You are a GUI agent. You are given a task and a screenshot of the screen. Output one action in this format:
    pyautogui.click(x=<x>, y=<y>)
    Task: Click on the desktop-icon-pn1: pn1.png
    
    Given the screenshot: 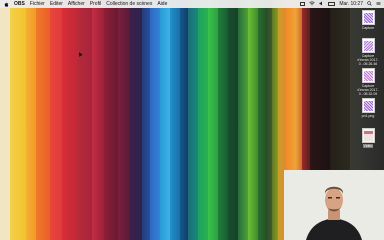 What is the action you would take?
    pyautogui.click(x=368, y=108)
    